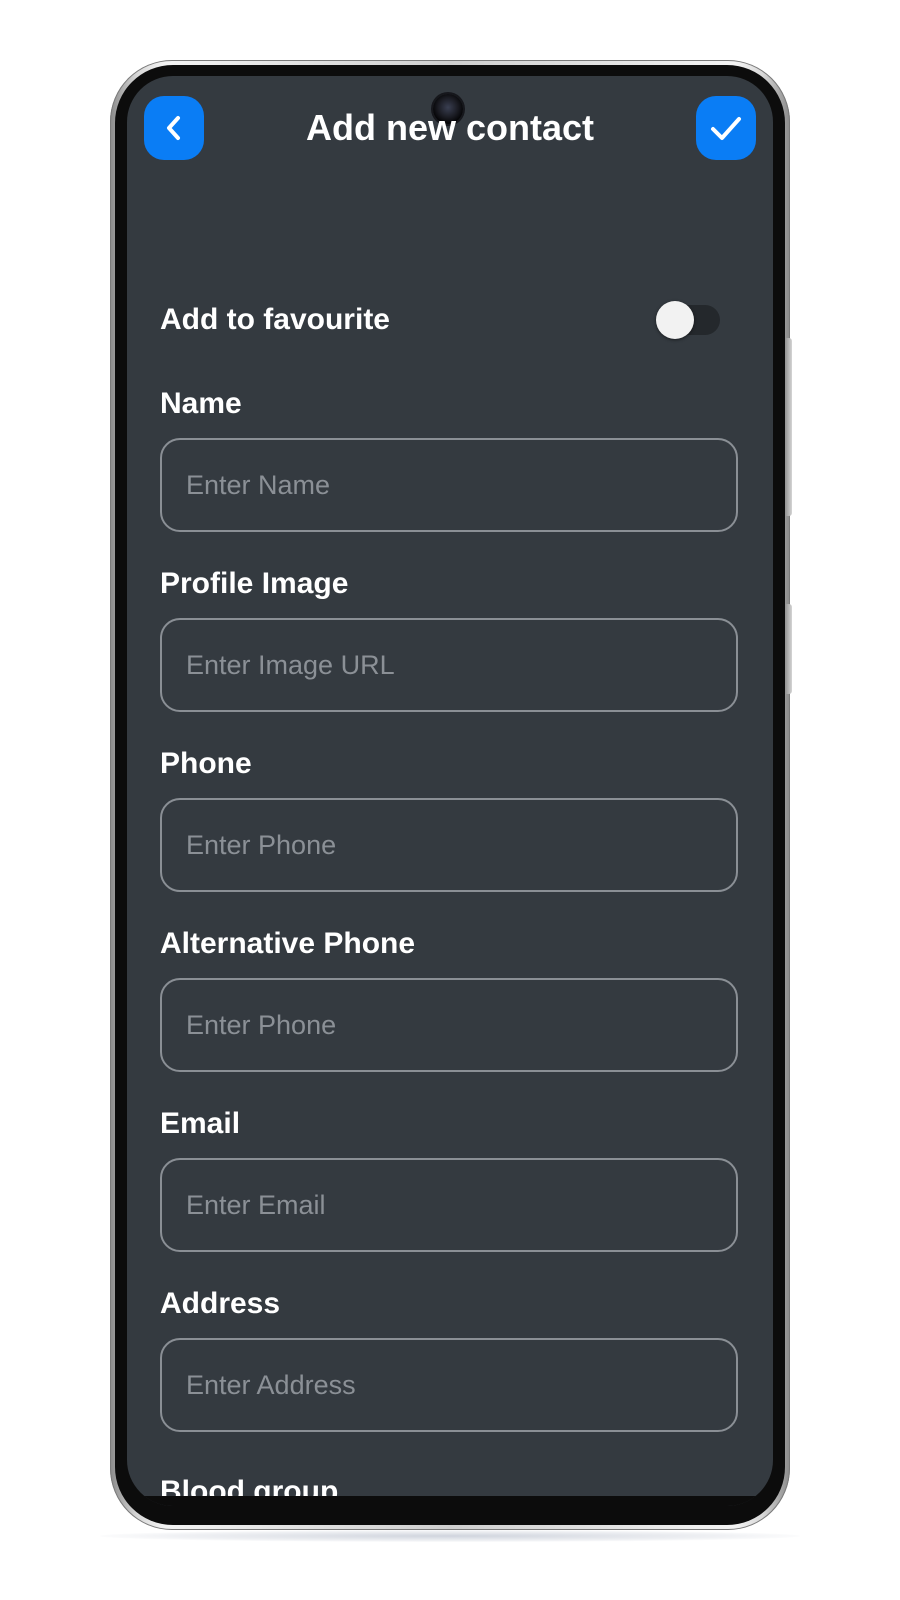 The image size is (900, 1600). Describe the element at coordinates (789, 649) in the screenshot. I see `power-button` at that location.